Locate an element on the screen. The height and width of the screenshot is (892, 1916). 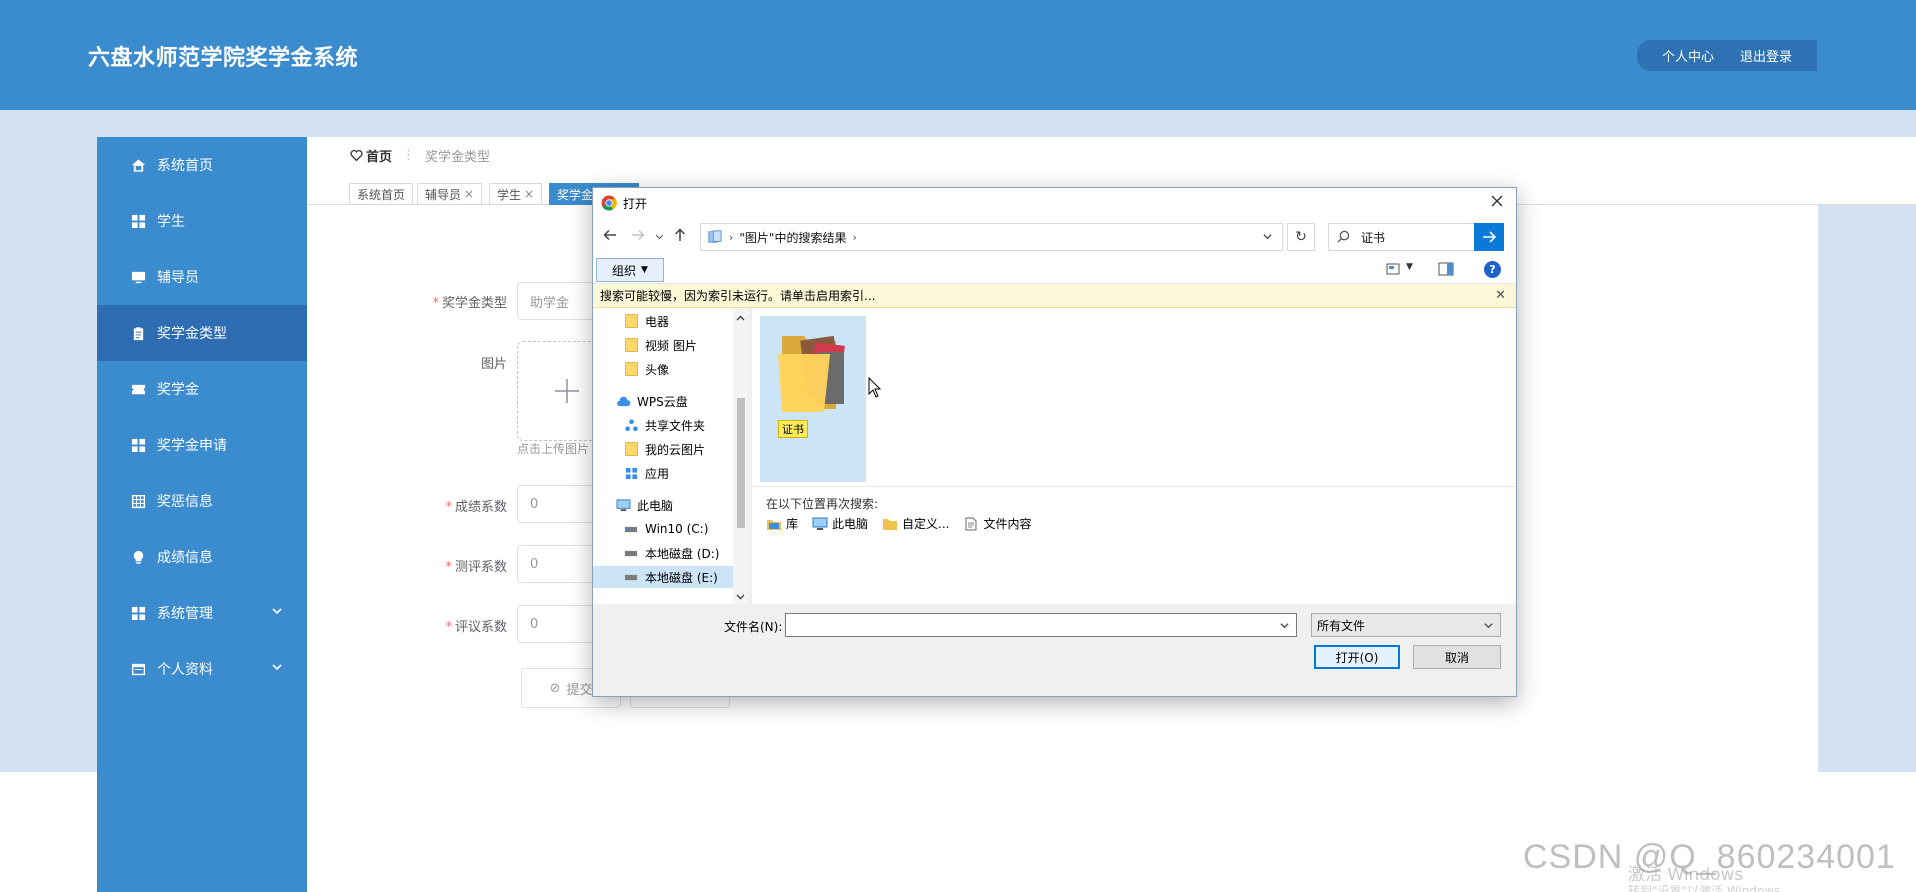
pc-icon is located at coordinates (623, 505).